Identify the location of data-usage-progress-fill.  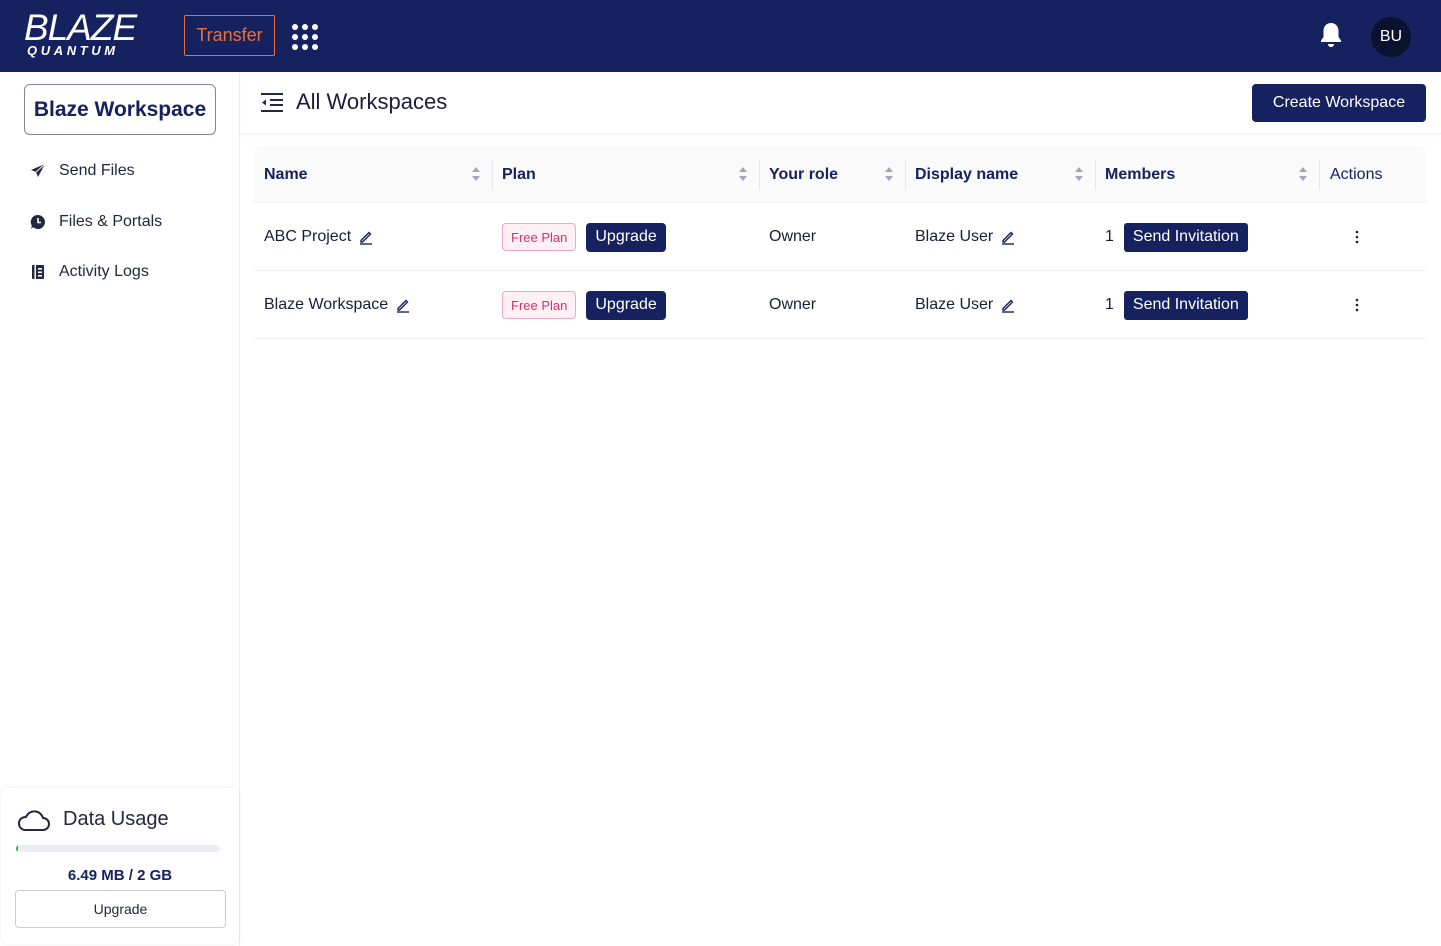
(17, 848).